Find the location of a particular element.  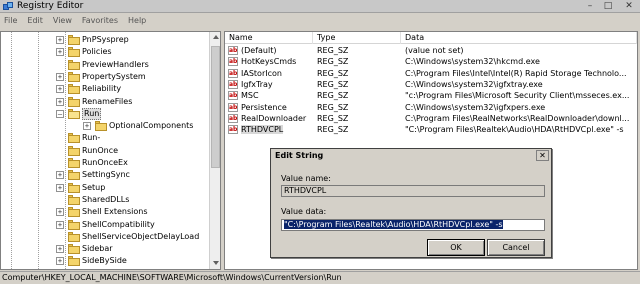

column-header-type: Type is located at coordinates (357, 38).